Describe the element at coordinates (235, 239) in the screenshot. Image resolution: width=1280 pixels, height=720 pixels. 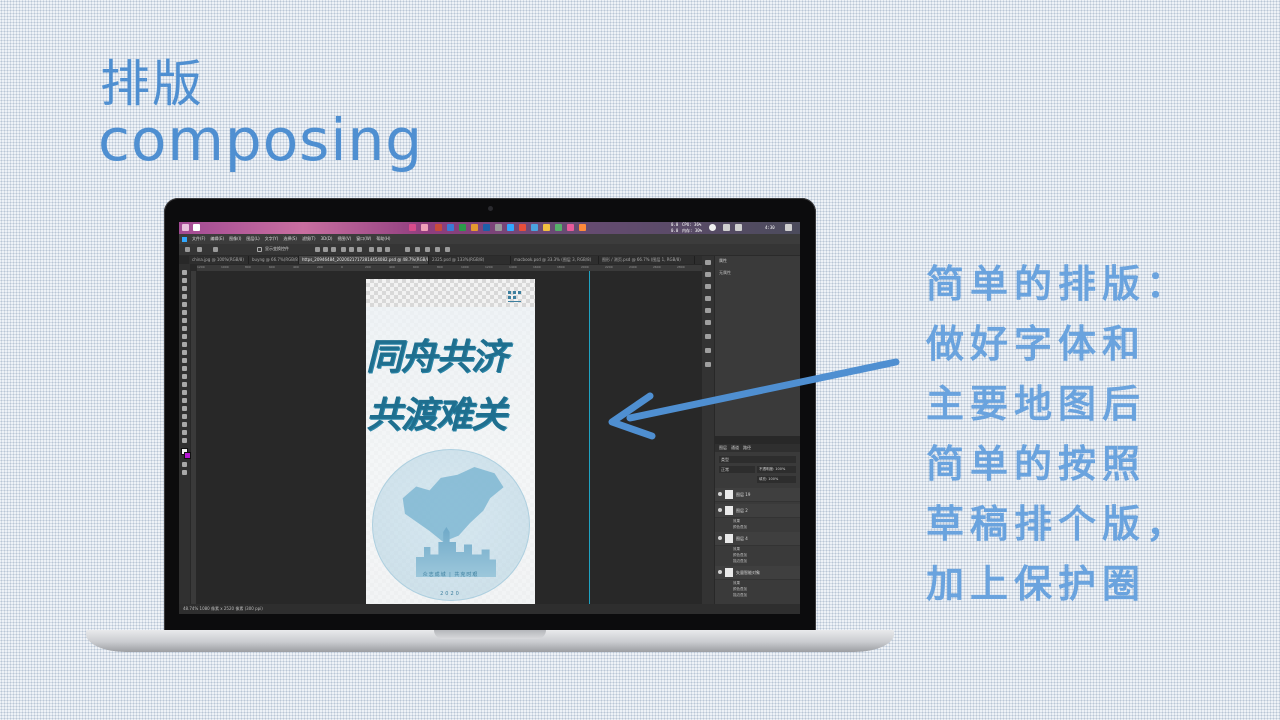
I see `menu-item: 图像(I)` at that location.